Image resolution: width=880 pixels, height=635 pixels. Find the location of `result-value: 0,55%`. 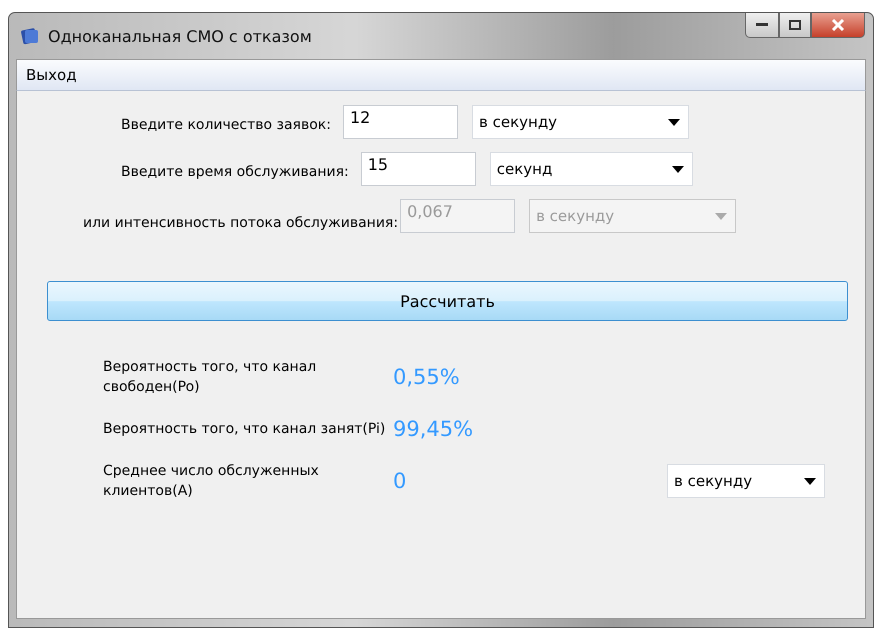

result-value: 0,55% is located at coordinates (427, 377).